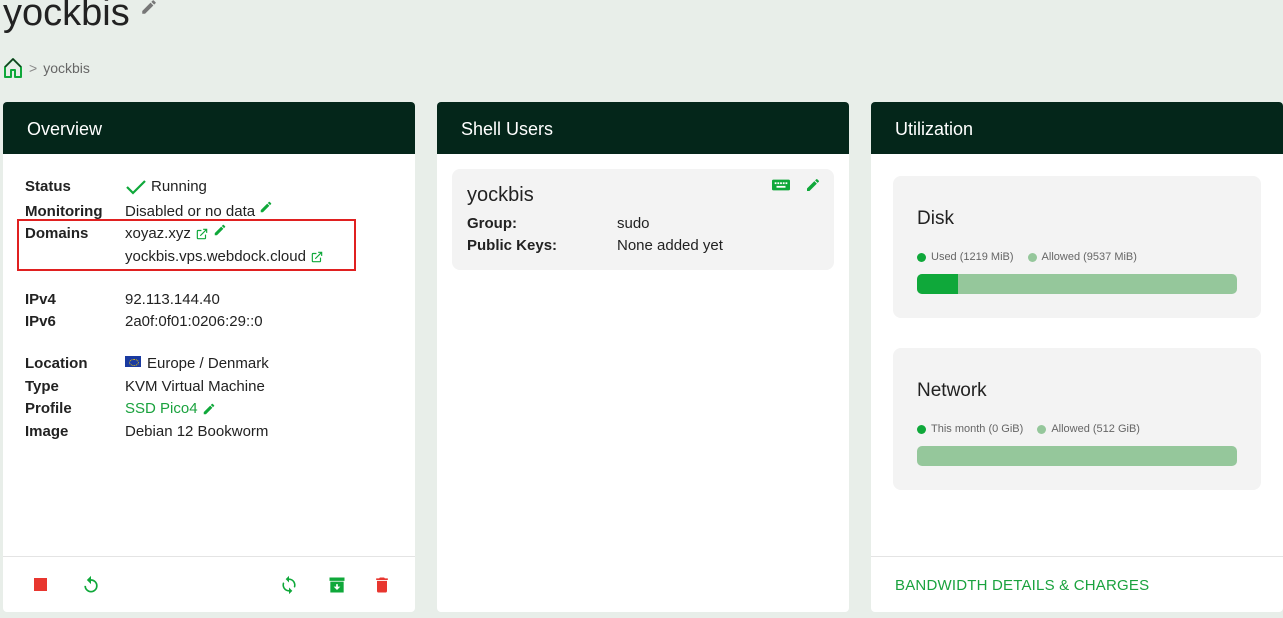  What do you see at coordinates (13, 68) in the screenshot?
I see `home-icon` at bounding box center [13, 68].